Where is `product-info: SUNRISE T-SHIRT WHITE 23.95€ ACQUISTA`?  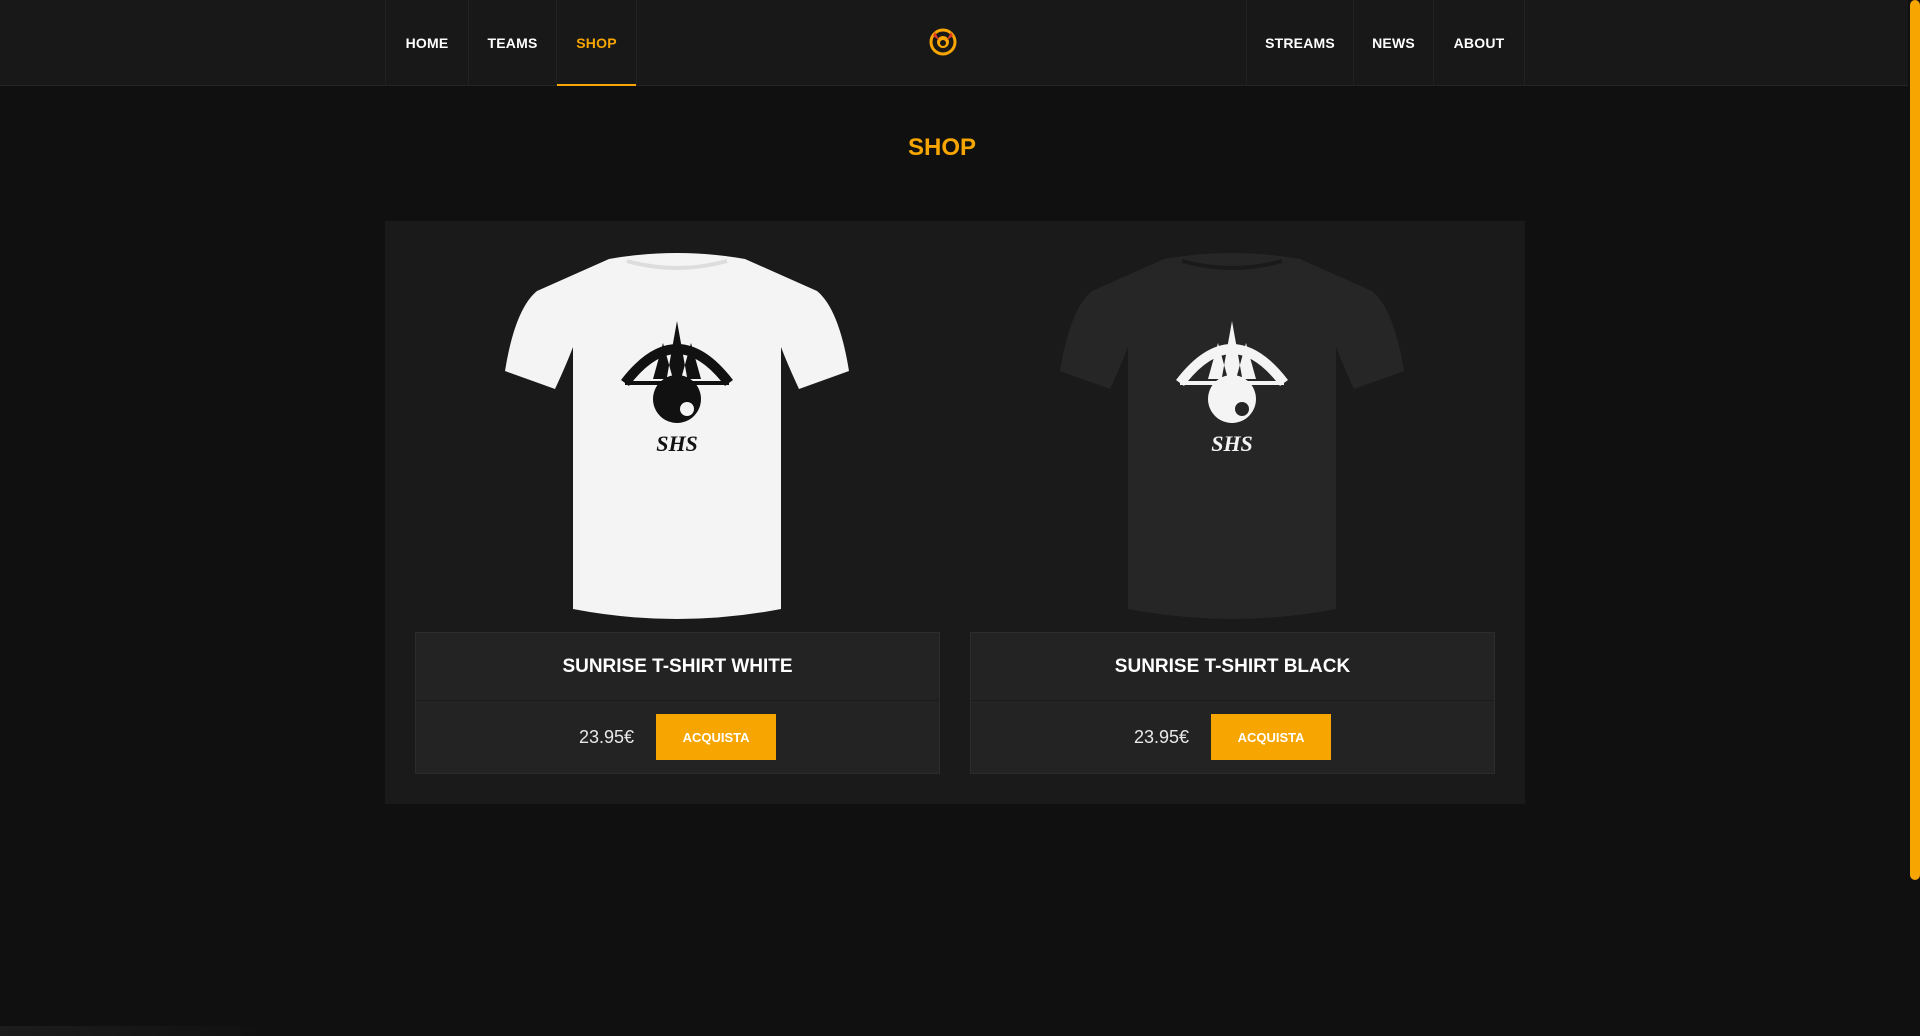 product-info: SUNRISE T-SHIRT WHITE 23.95€ ACQUISTA is located at coordinates (677, 703).